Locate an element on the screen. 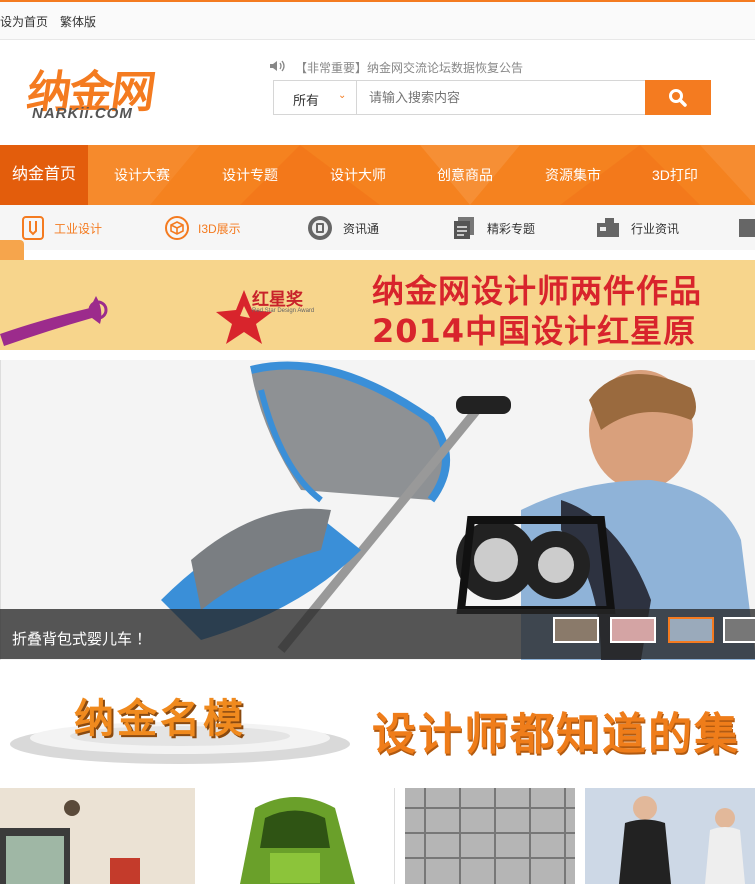  nav-3d-print: 3D打印 is located at coordinates (675, 175).